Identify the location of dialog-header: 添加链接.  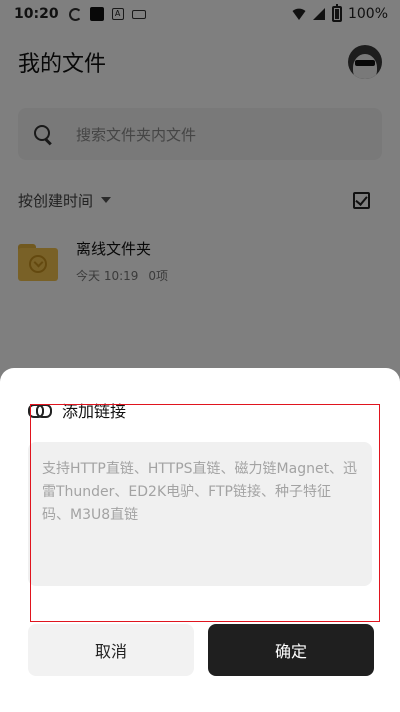
(77, 410).